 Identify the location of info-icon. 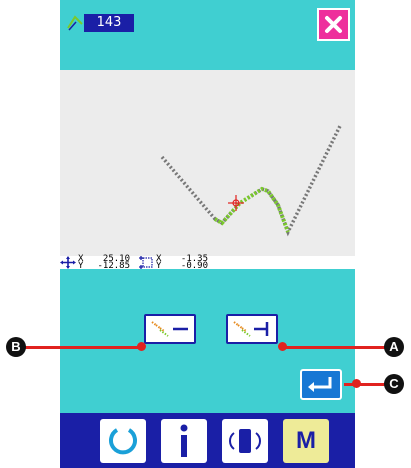
(184, 440).